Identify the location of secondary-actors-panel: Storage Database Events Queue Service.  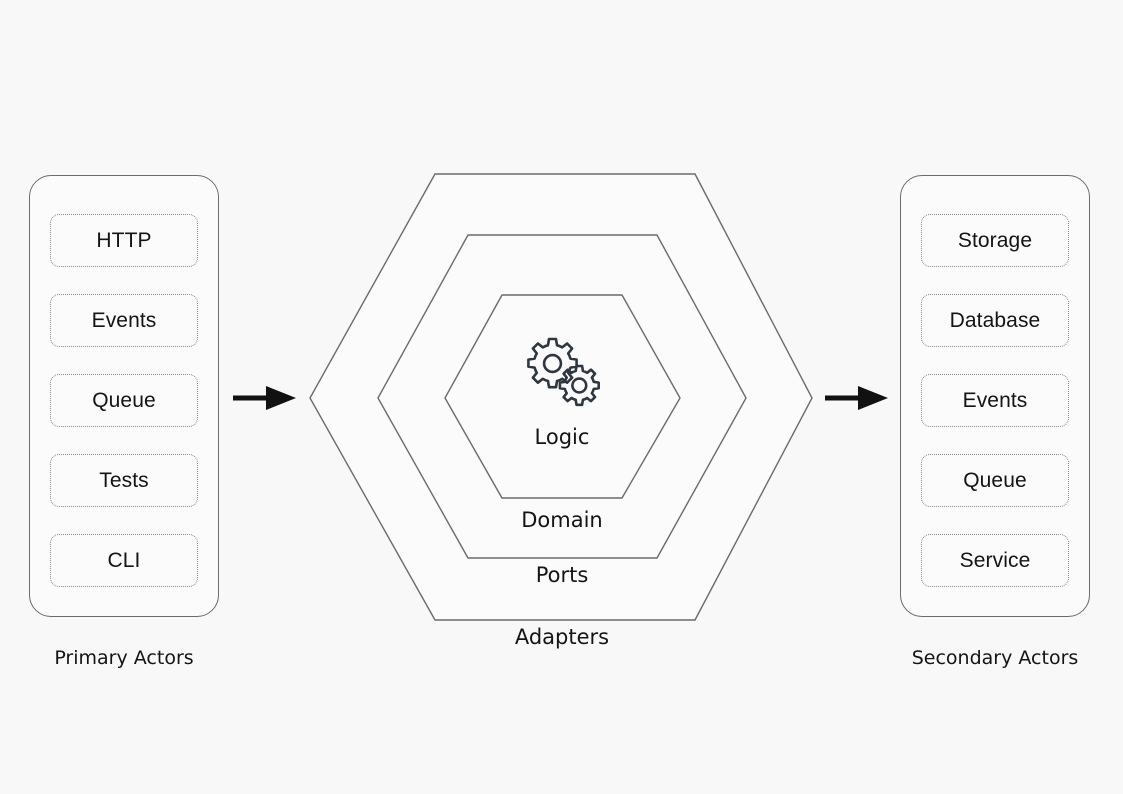
(995, 396).